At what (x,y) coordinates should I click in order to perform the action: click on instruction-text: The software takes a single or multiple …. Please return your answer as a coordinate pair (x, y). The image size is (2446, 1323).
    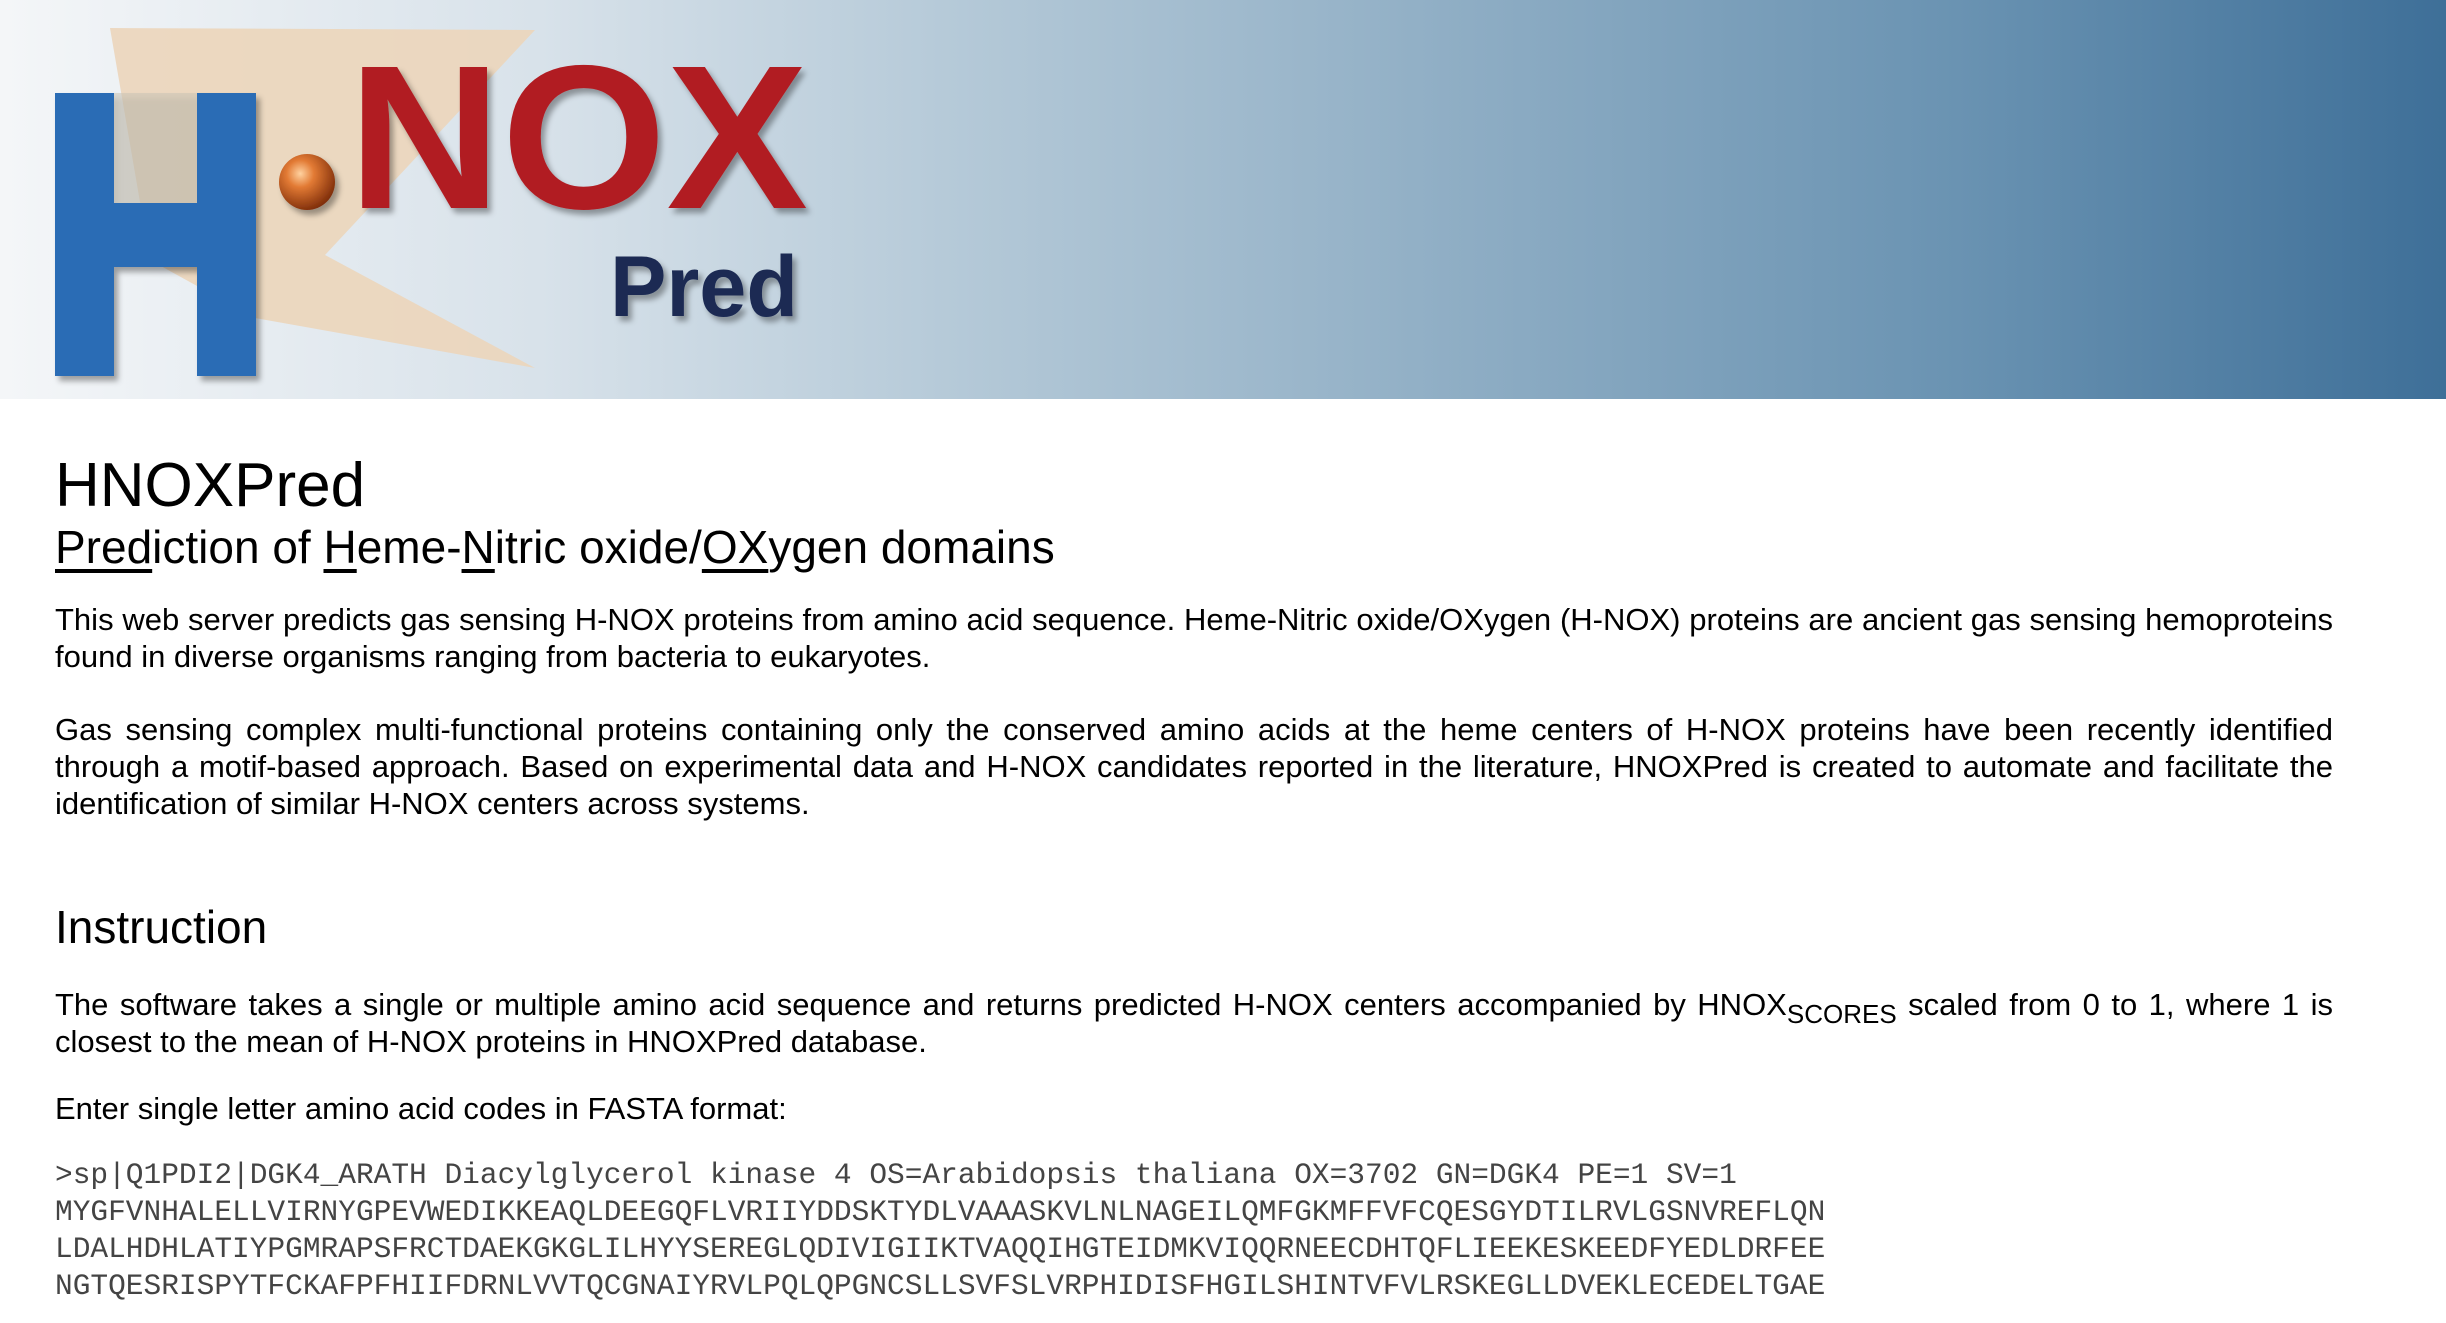
    Looking at the image, I should click on (1194, 1023).